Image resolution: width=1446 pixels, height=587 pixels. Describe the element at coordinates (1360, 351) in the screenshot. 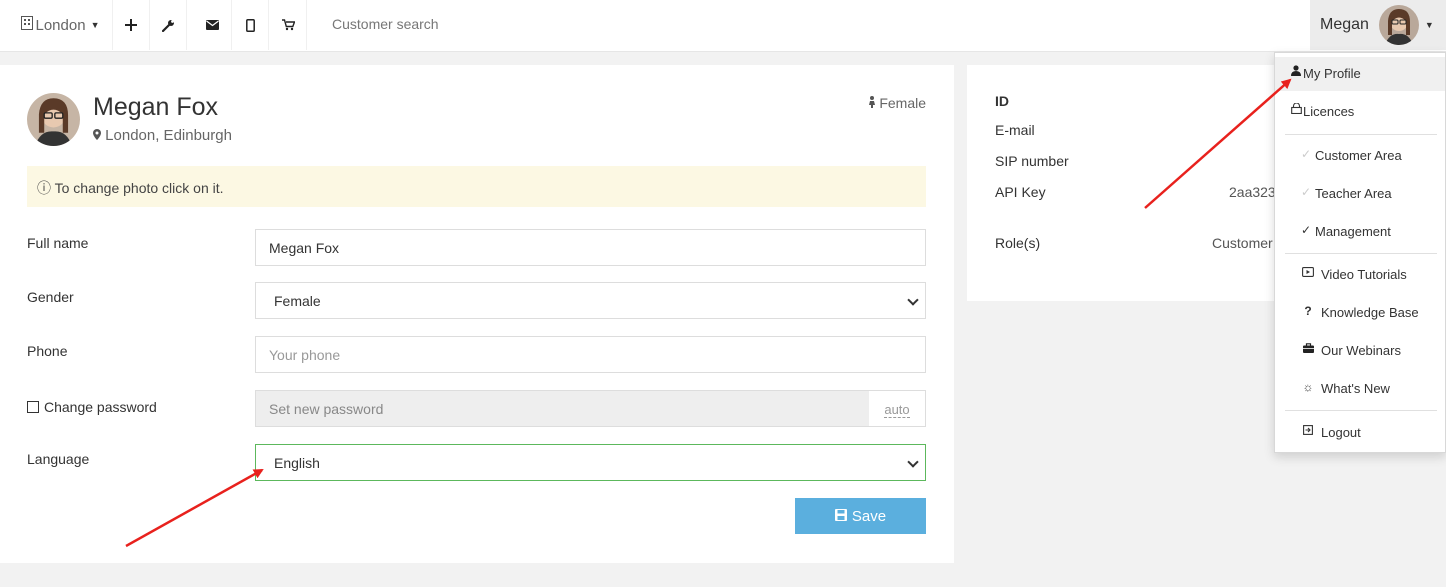

I see `menu-item-our-webinars: Our Webinars` at that location.